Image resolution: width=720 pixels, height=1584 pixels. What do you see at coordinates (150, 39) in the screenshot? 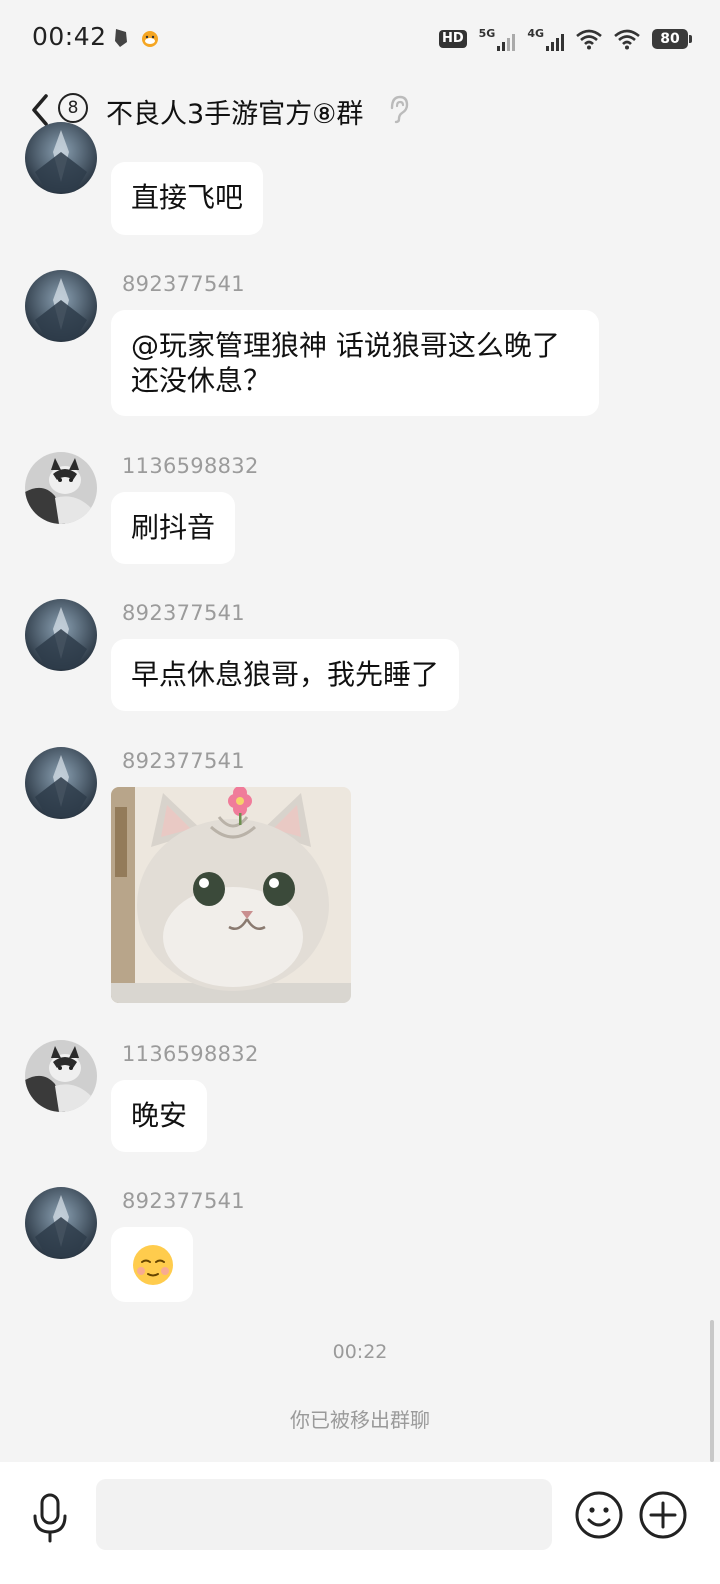
I see `chick-notification-icon` at bounding box center [150, 39].